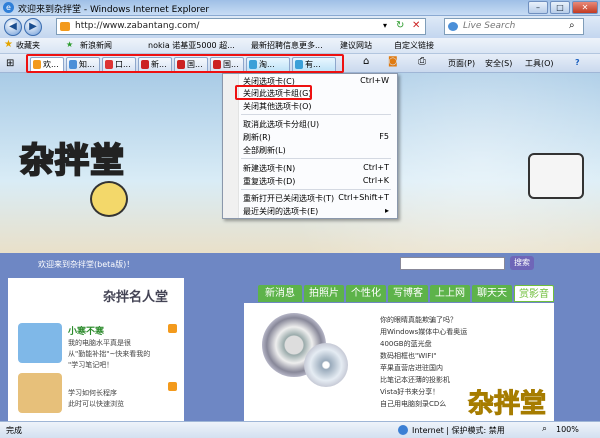 This screenshot has height=438, width=600. Describe the element at coordinates (461, 63) in the screenshot. I see `page-menu: 页面(P)` at that location.